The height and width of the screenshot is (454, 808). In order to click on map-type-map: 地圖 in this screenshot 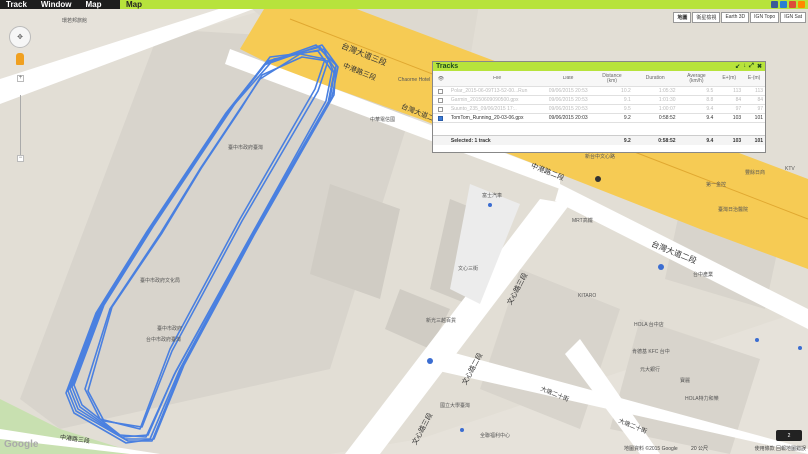, I will do `click(682, 17)`.